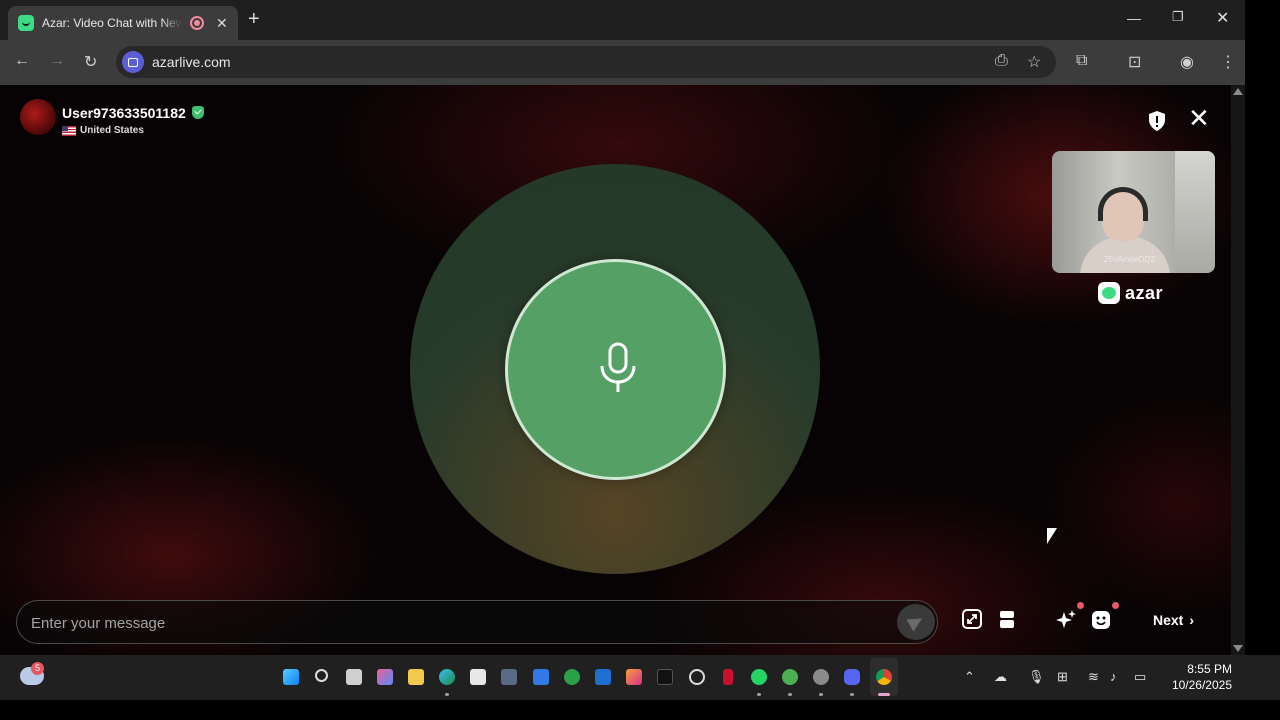 This screenshot has width=1280, height=720. What do you see at coordinates (1036, 677) in the screenshot?
I see `tray-microphone-icon: 🎙` at bounding box center [1036, 677].